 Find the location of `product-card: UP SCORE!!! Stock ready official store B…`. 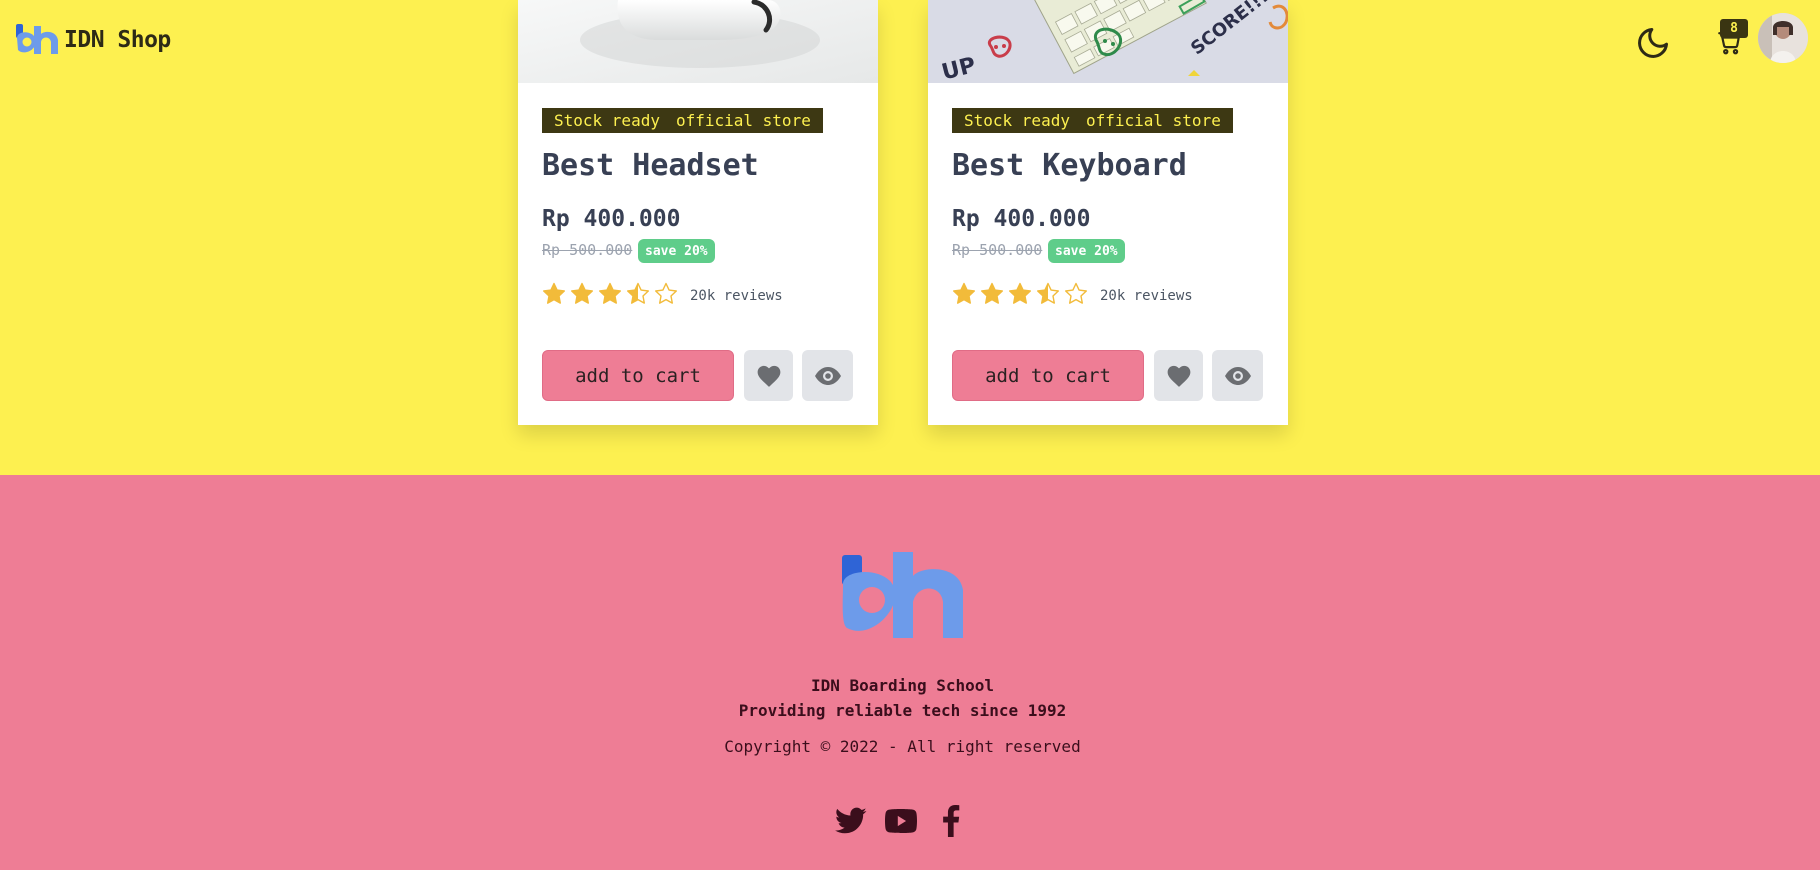

product-card: UP SCORE!!! Stock ready official store B… is located at coordinates (1108, 212).